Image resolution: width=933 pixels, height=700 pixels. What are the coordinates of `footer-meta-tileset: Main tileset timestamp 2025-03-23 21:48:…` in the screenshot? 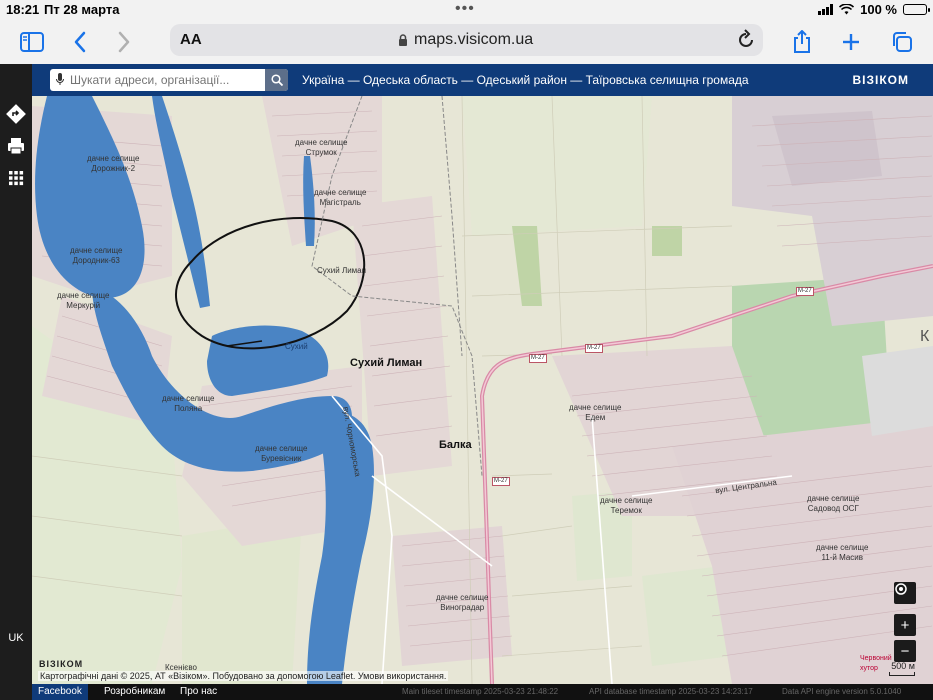 It's located at (480, 691).